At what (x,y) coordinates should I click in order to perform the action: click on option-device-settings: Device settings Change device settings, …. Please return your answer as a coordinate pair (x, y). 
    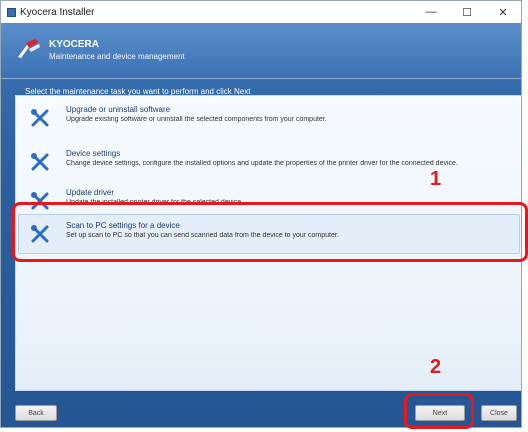
    Looking at the image, I should click on (268, 162).